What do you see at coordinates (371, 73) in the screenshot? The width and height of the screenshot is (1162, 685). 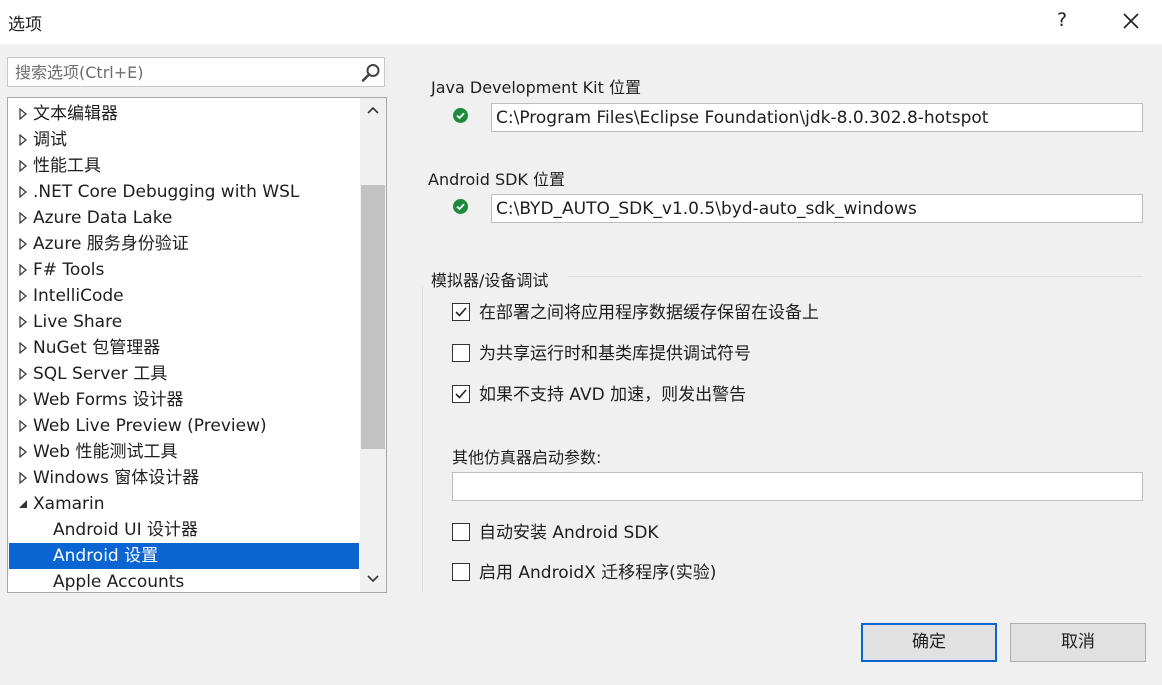 I see `search-icon` at bounding box center [371, 73].